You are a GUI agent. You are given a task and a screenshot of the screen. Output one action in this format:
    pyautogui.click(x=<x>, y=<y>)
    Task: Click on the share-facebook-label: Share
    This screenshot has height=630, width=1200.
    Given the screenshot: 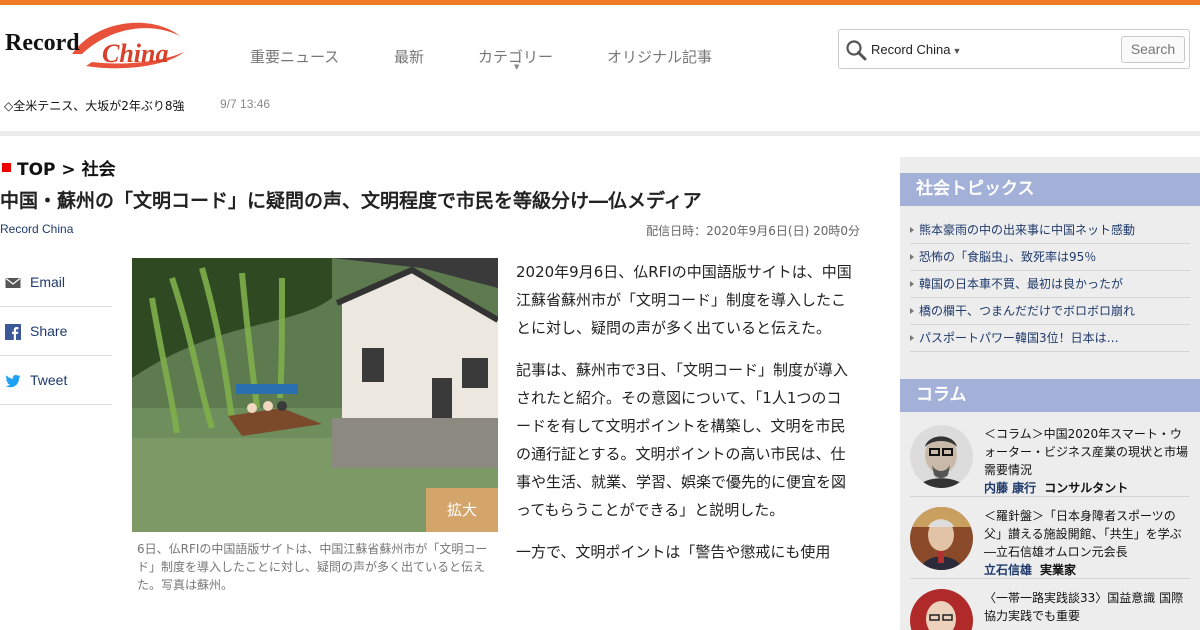 What is the action you would take?
    pyautogui.click(x=49, y=331)
    